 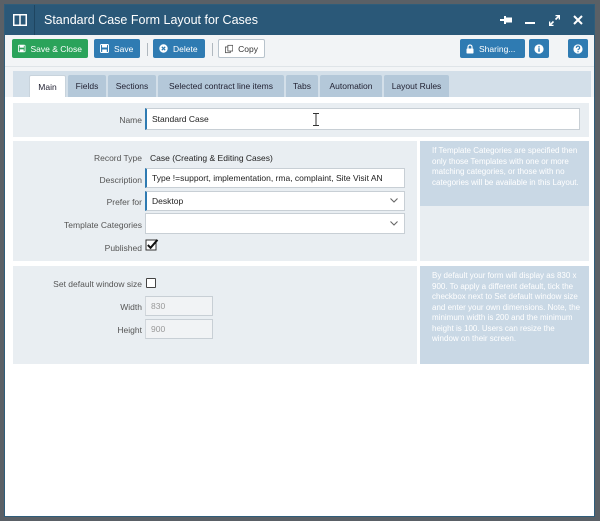 I want to click on save-button: Save, so click(x=117, y=48).